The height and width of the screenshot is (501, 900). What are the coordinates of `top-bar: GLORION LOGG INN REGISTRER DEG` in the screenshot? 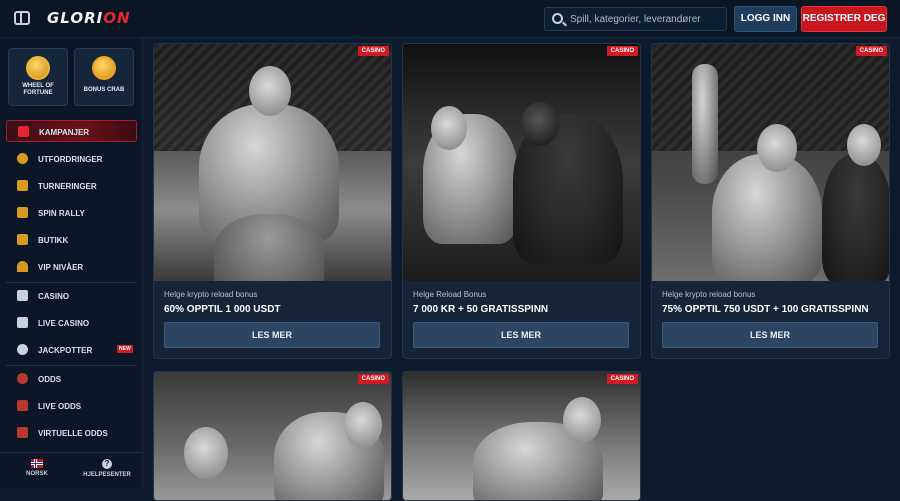 It's located at (450, 19).